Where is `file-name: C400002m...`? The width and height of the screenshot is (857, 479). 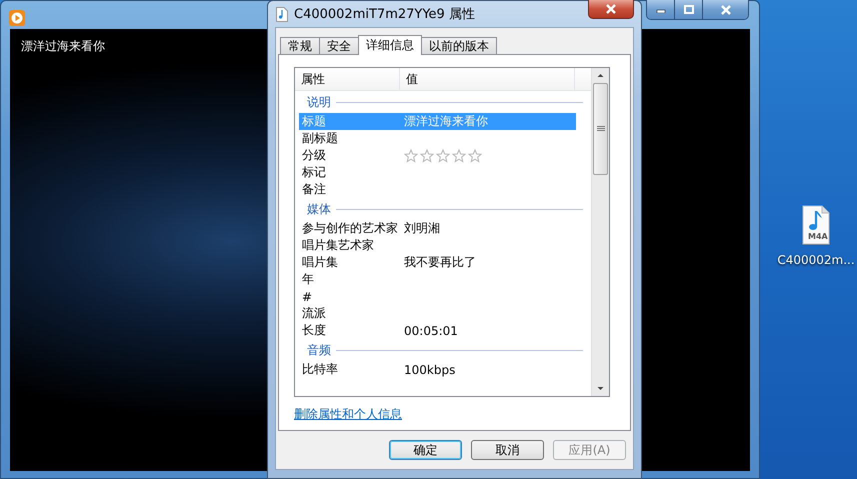
file-name: C400002m... is located at coordinates (816, 260).